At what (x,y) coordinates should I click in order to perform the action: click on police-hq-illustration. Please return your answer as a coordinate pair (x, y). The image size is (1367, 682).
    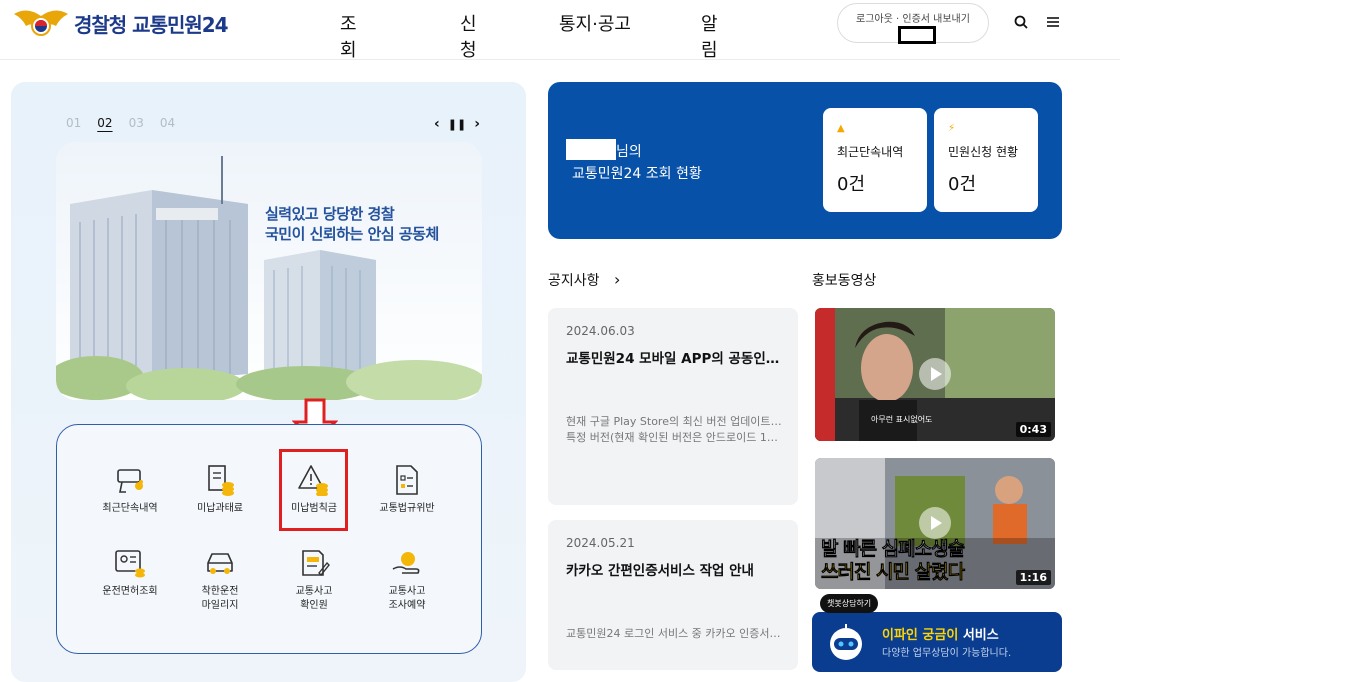
    Looking at the image, I should click on (269, 271).